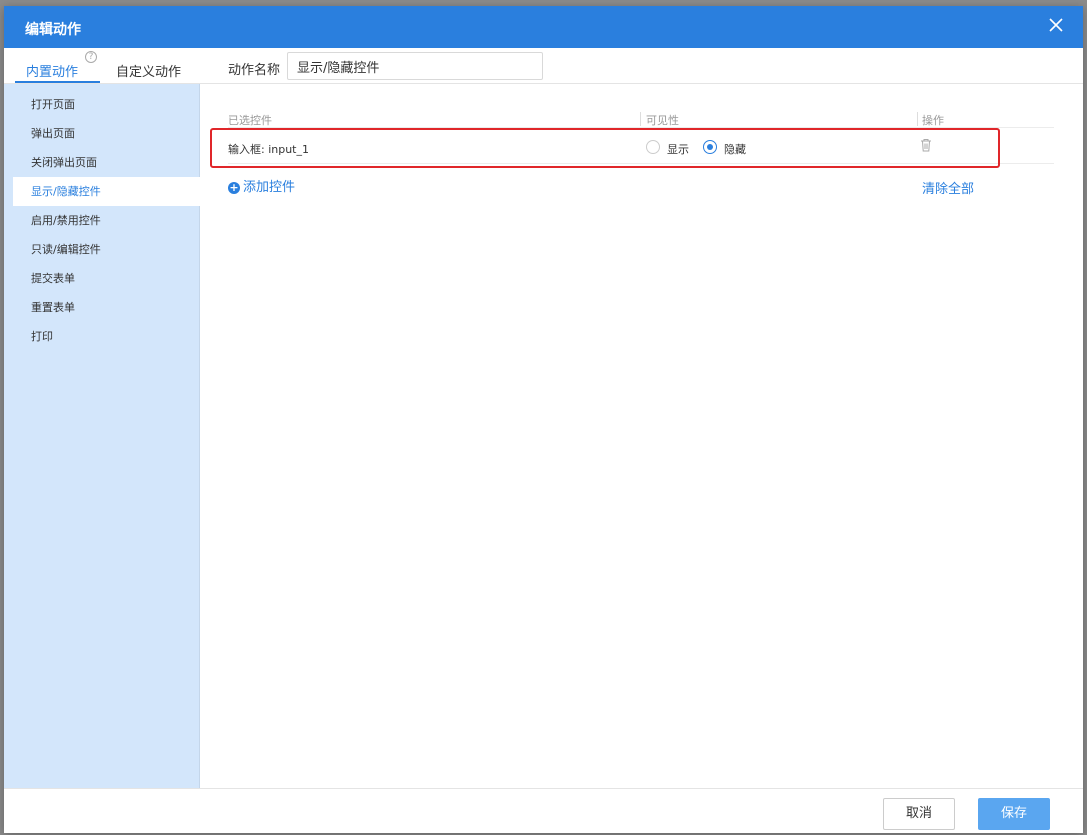 The height and width of the screenshot is (835, 1087). What do you see at coordinates (102, 336) in the screenshot?
I see `menu-item-print: 打印` at bounding box center [102, 336].